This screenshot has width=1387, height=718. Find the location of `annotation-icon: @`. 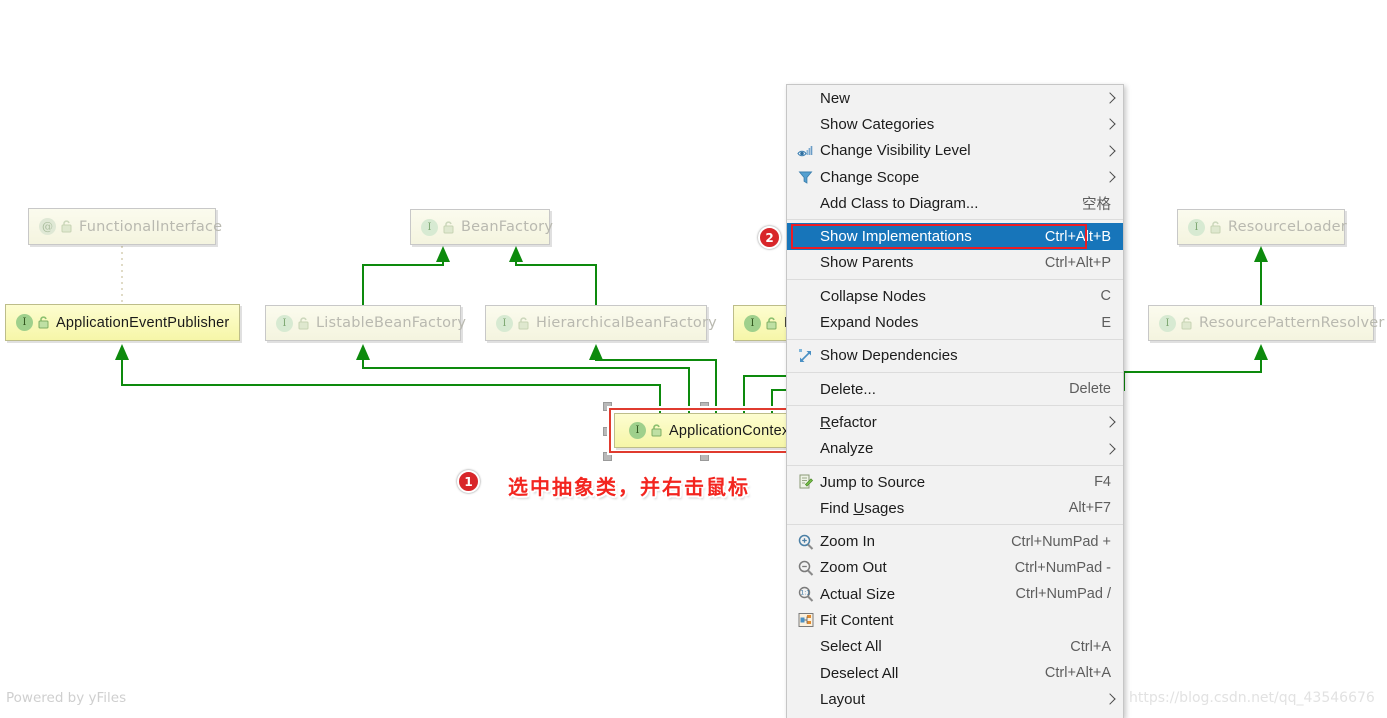

annotation-icon: @ is located at coordinates (47, 226).